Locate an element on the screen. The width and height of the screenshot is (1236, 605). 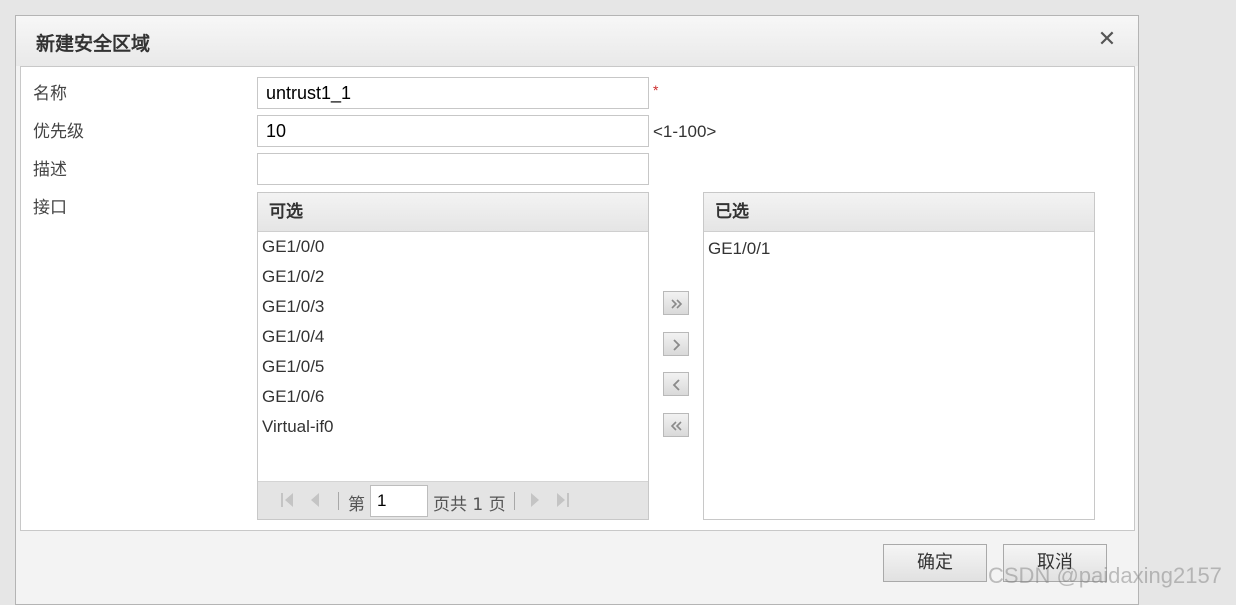
first-page-icon is located at coordinates (288, 500).